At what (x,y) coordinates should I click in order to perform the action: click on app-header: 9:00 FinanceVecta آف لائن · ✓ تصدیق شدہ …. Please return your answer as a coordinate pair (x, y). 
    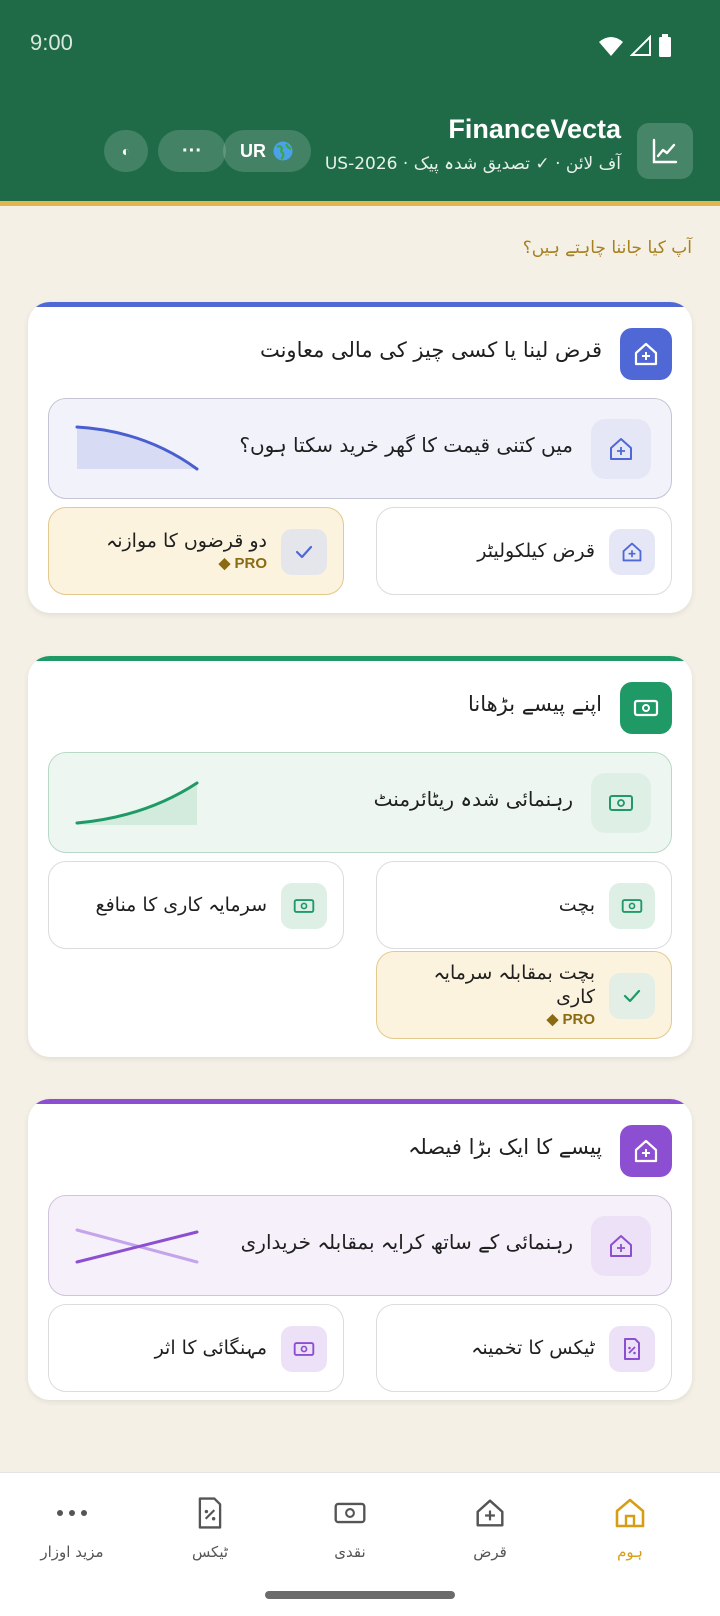
    Looking at the image, I should click on (360, 103).